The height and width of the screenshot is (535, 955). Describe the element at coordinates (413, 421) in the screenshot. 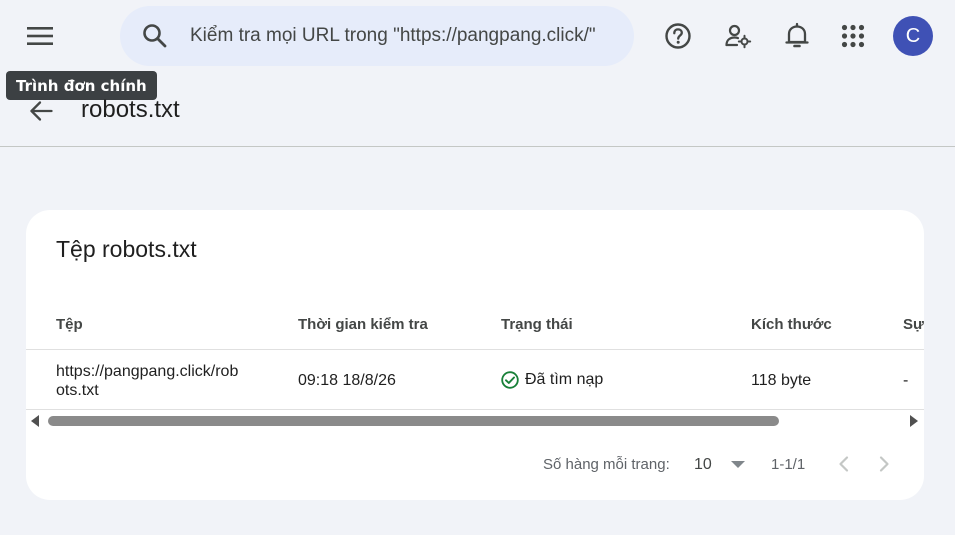

I see `scrollbar-thumb` at that location.